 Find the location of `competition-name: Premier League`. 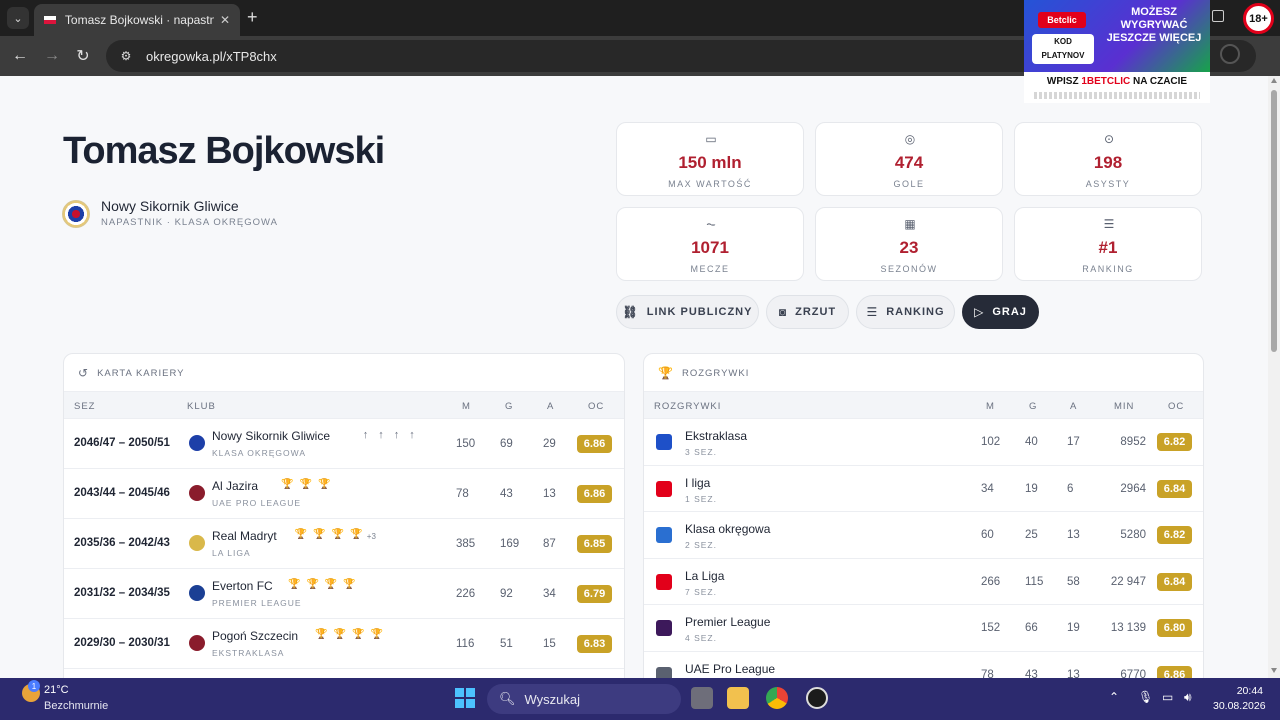

competition-name: Premier League is located at coordinates (727, 622).